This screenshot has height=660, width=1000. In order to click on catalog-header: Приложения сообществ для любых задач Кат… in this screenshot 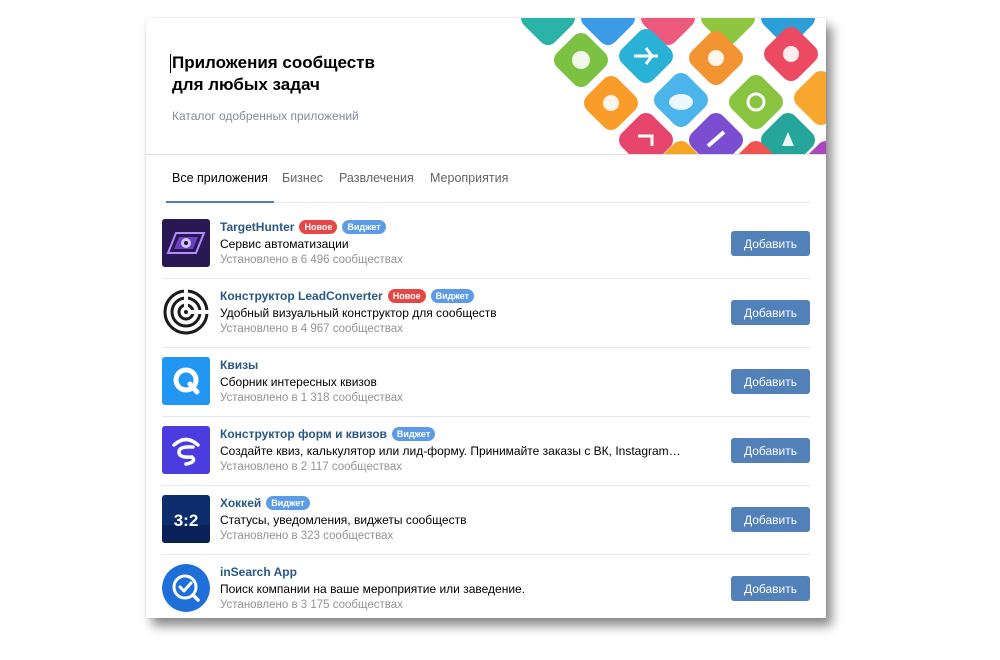, I will do `click(486, 86)`.